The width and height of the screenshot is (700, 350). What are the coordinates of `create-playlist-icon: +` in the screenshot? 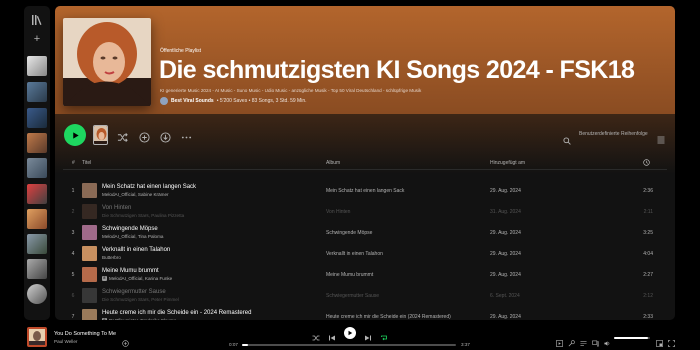 It's located at (37, 39).